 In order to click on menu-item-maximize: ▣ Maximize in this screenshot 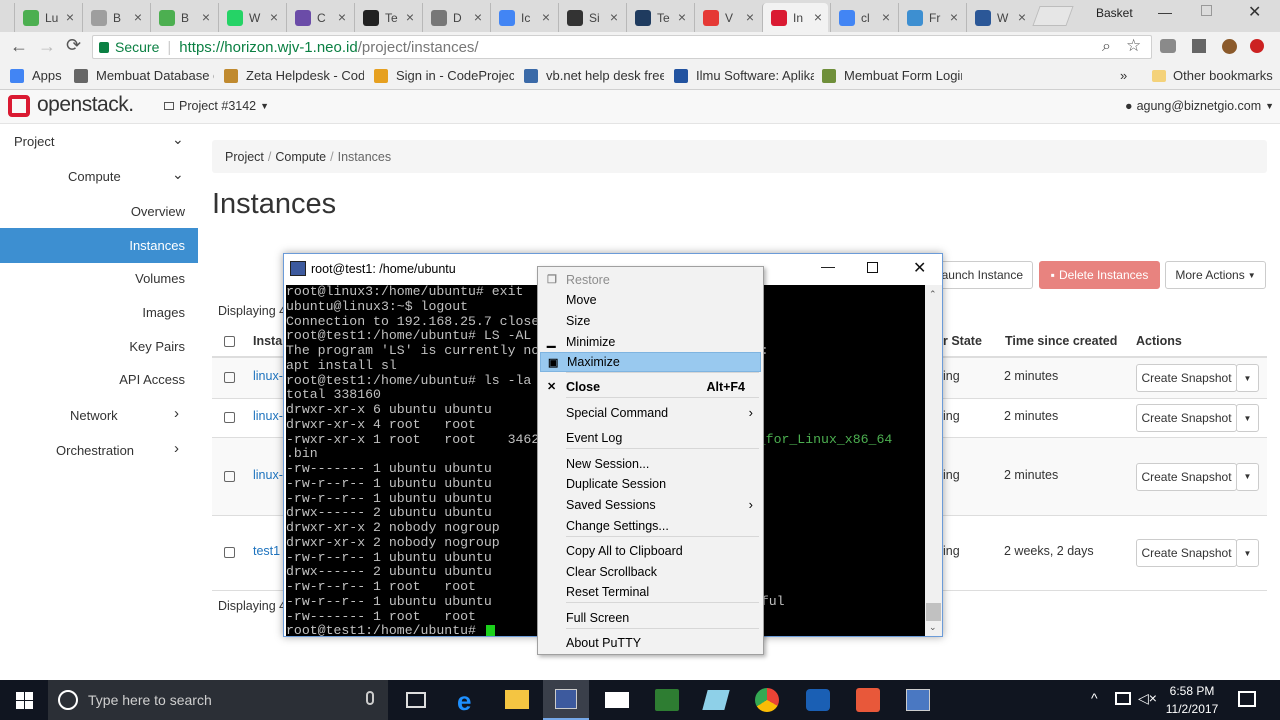, I will do `click(650, 362)`.